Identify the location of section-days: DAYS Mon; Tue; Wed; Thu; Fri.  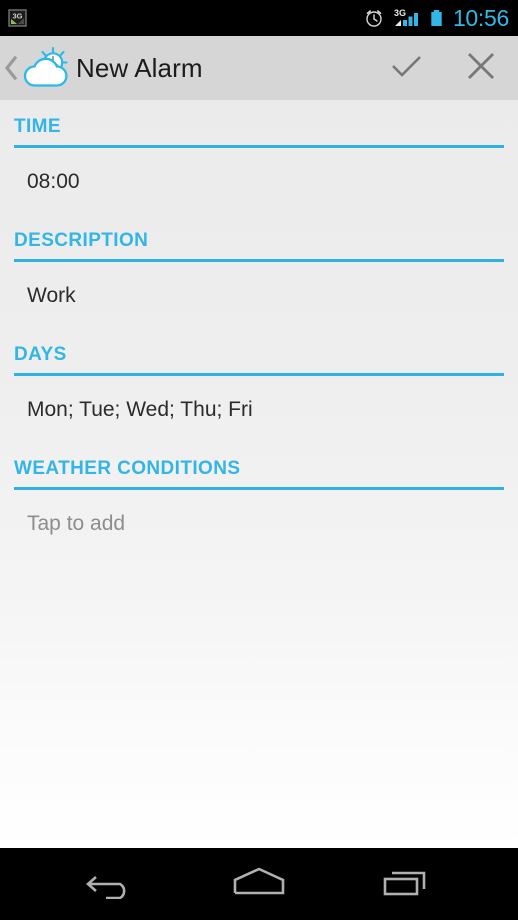
(259, 385).